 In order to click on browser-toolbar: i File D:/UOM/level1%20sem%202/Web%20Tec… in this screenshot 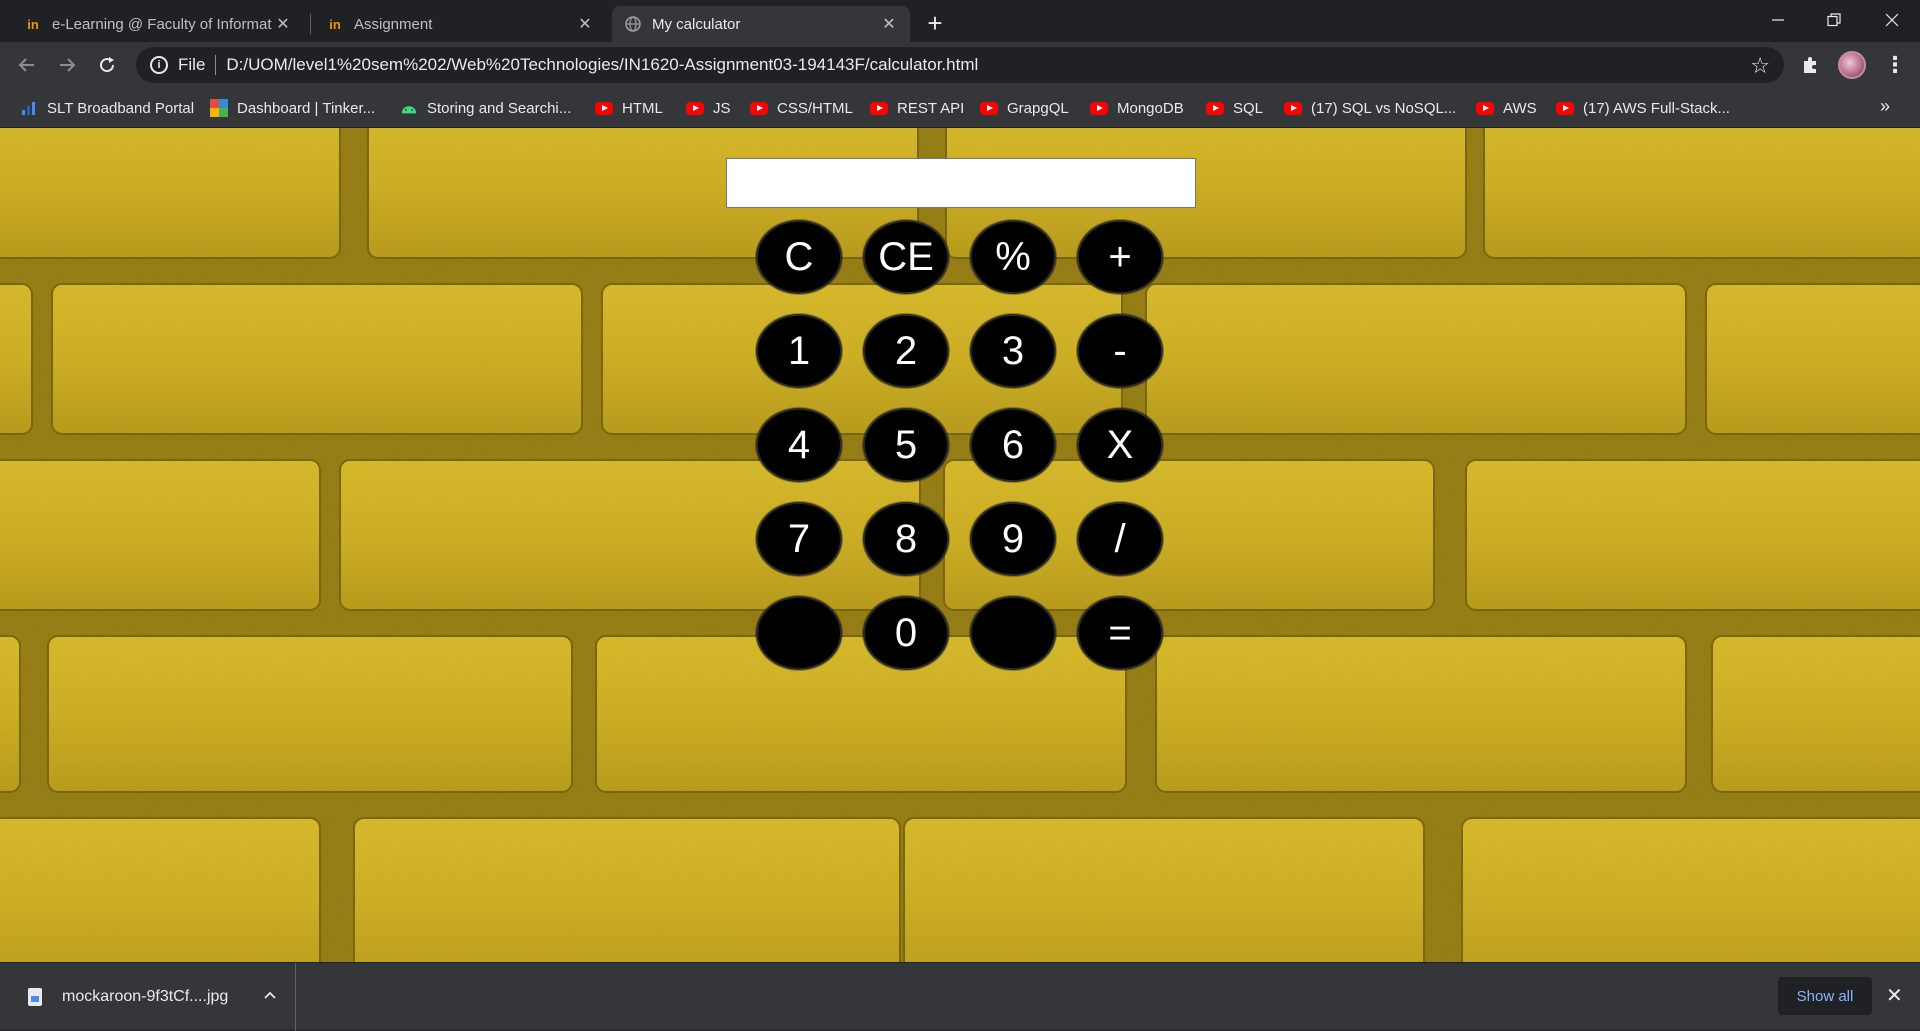, I will do `click(960, 65)`.